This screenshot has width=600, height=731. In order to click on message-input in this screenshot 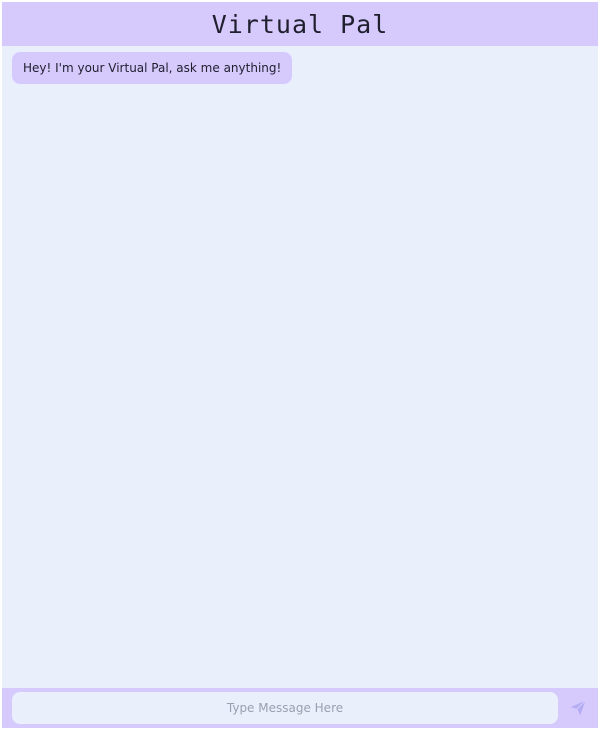, I will do `click(285, 708)`.